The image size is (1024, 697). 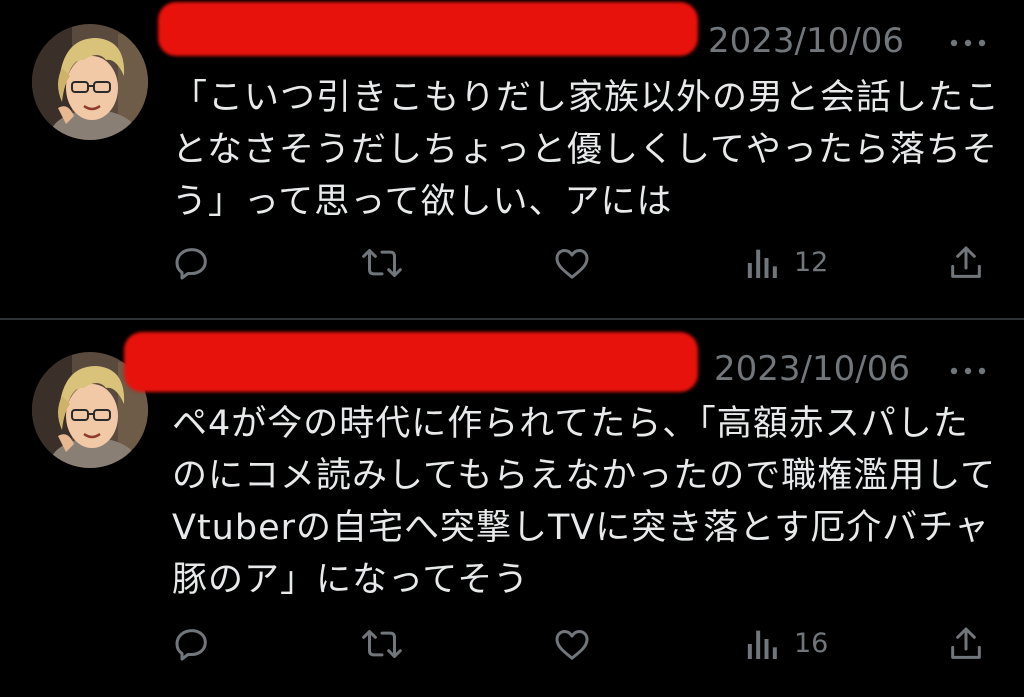 I want to click on tweet-actions: 12, so click(x=512, y=263).